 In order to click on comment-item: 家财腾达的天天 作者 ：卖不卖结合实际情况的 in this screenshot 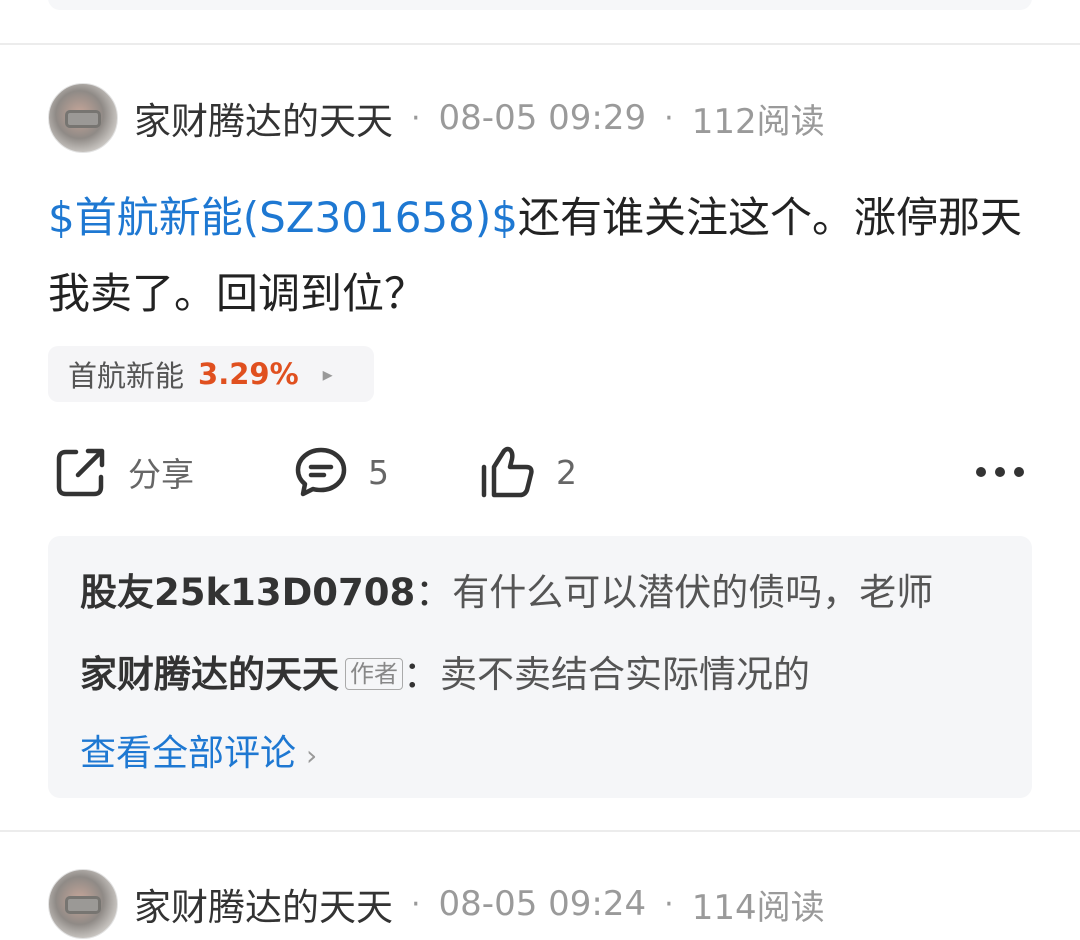, I will do `click(445, 671)`.